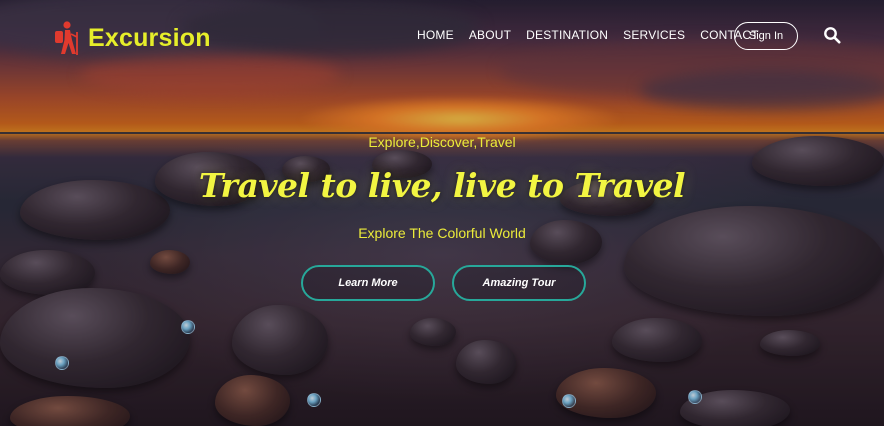  I want to click on brand-name: Excursion, so click(149, 37).